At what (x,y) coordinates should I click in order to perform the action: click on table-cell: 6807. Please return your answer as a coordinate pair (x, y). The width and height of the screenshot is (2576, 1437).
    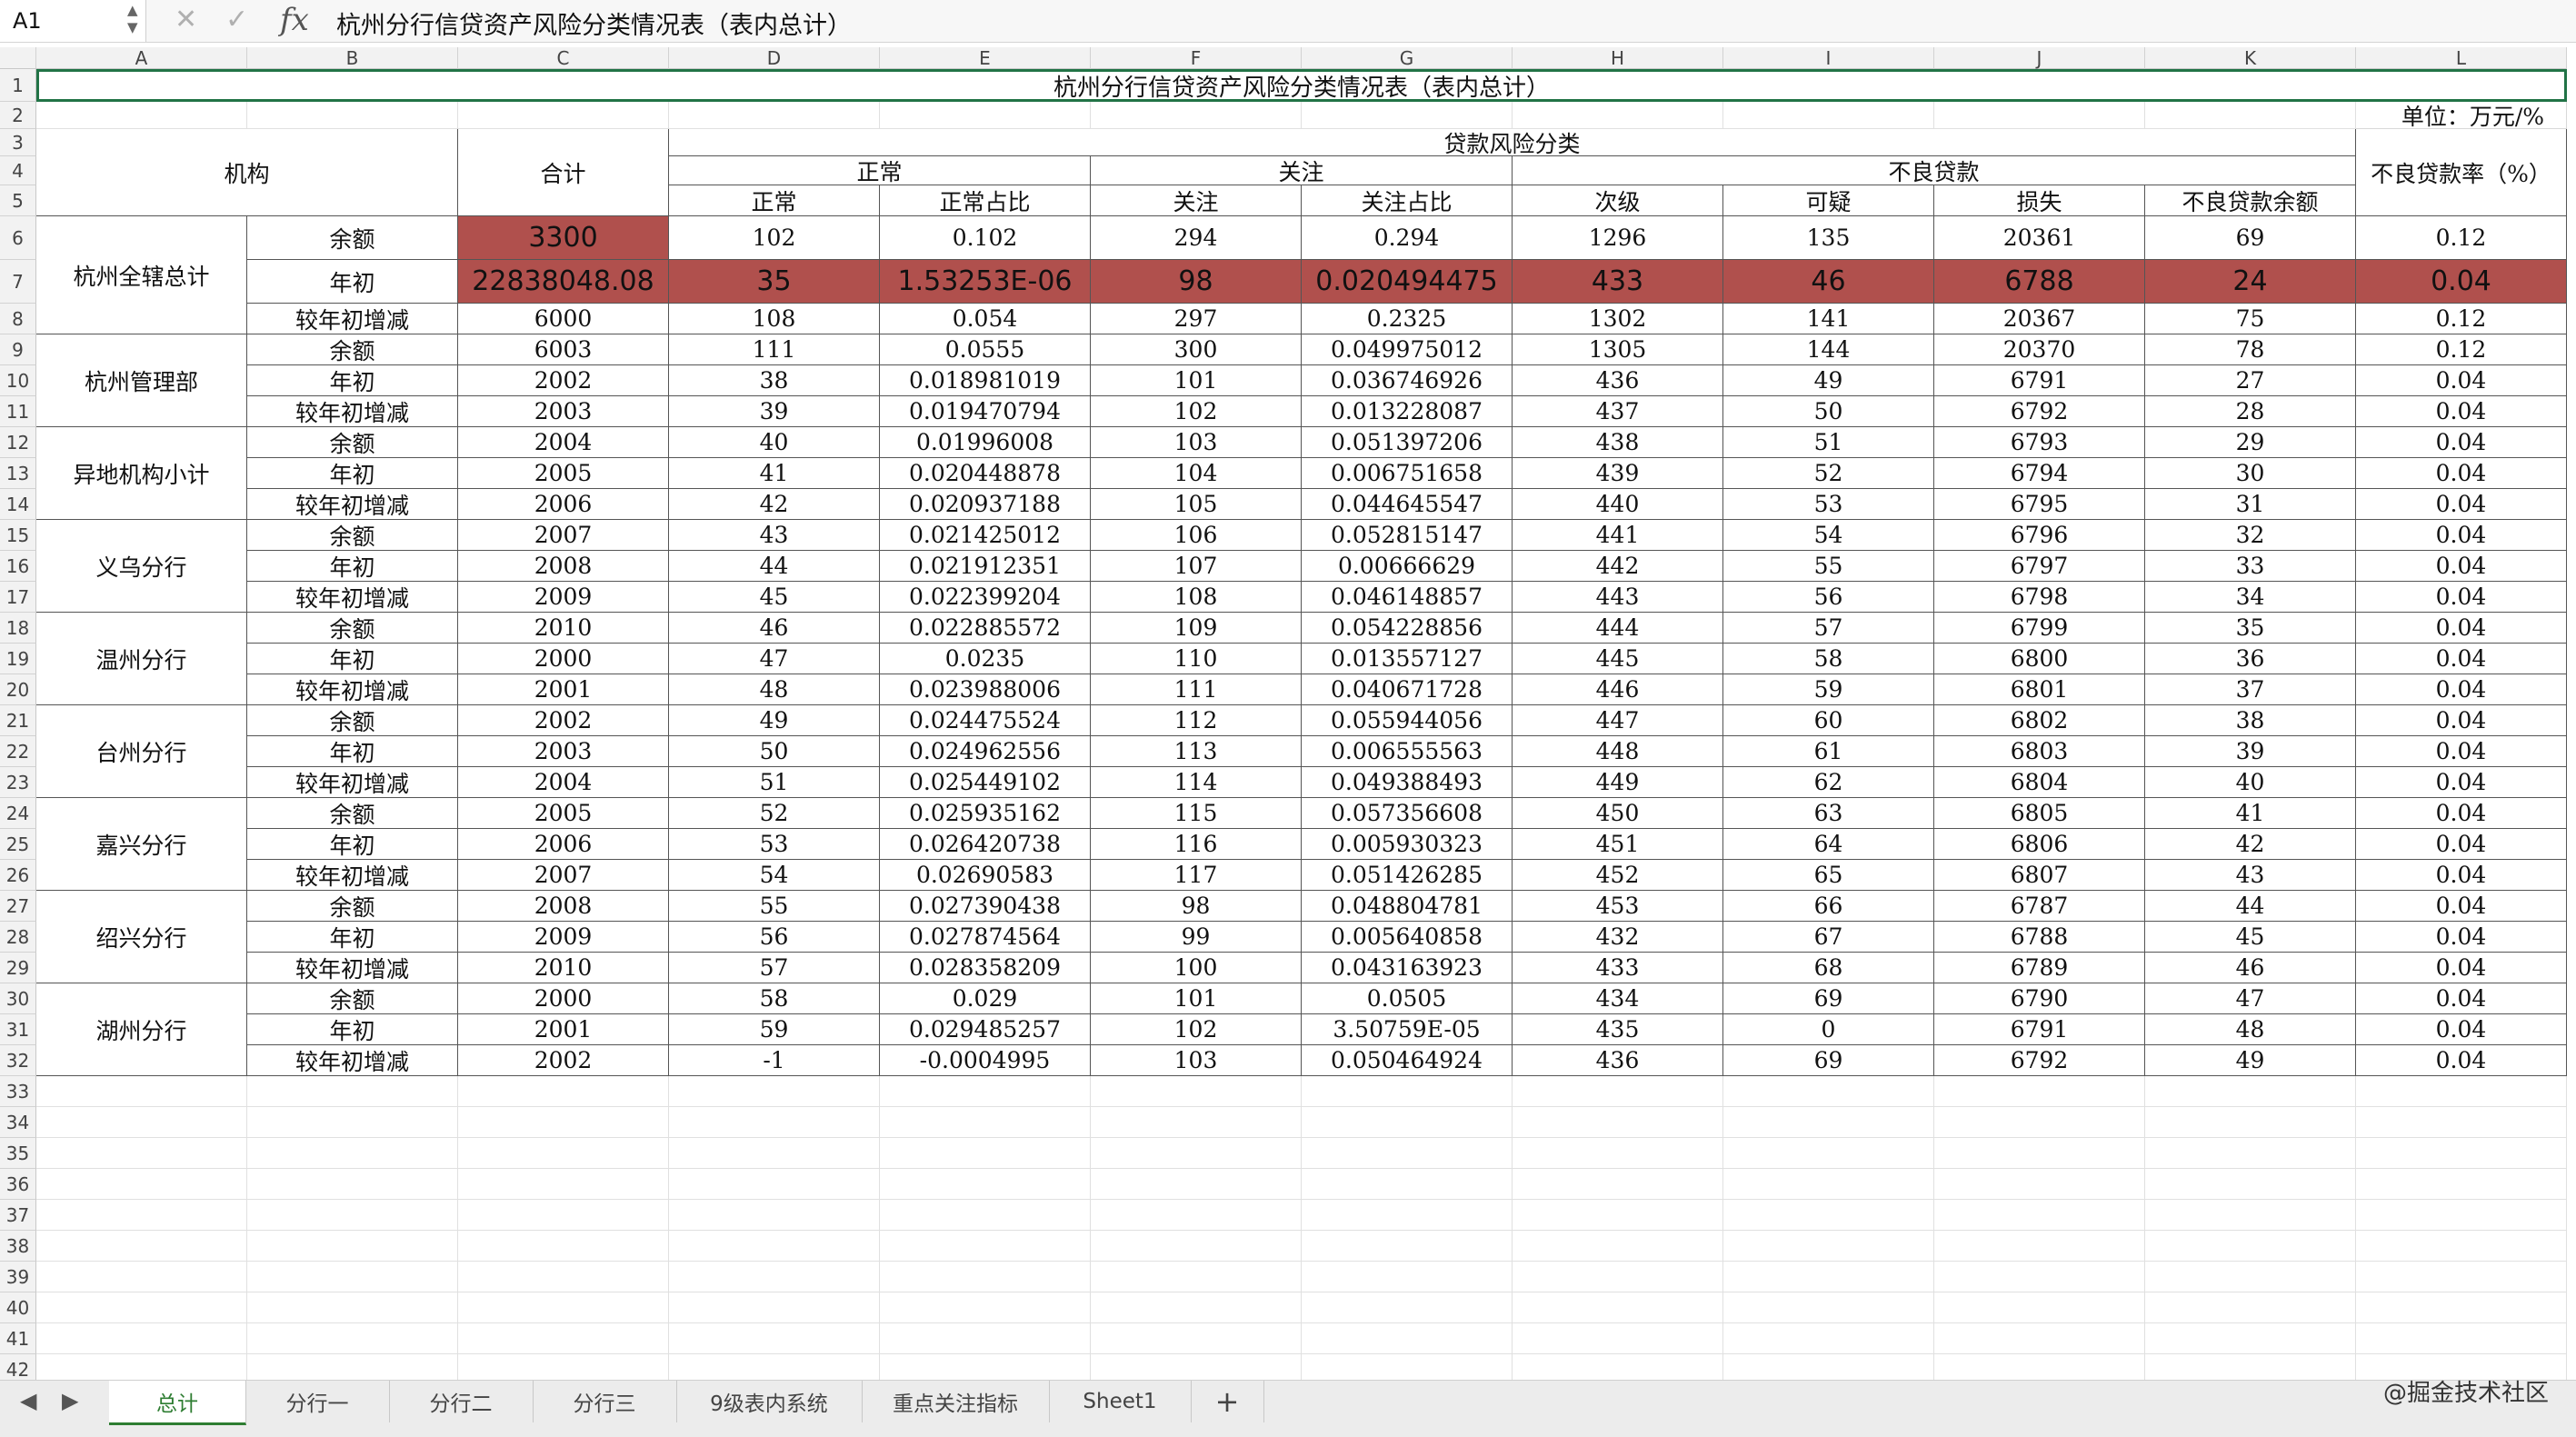
    Looking at the image, I should click on (2039, 876).